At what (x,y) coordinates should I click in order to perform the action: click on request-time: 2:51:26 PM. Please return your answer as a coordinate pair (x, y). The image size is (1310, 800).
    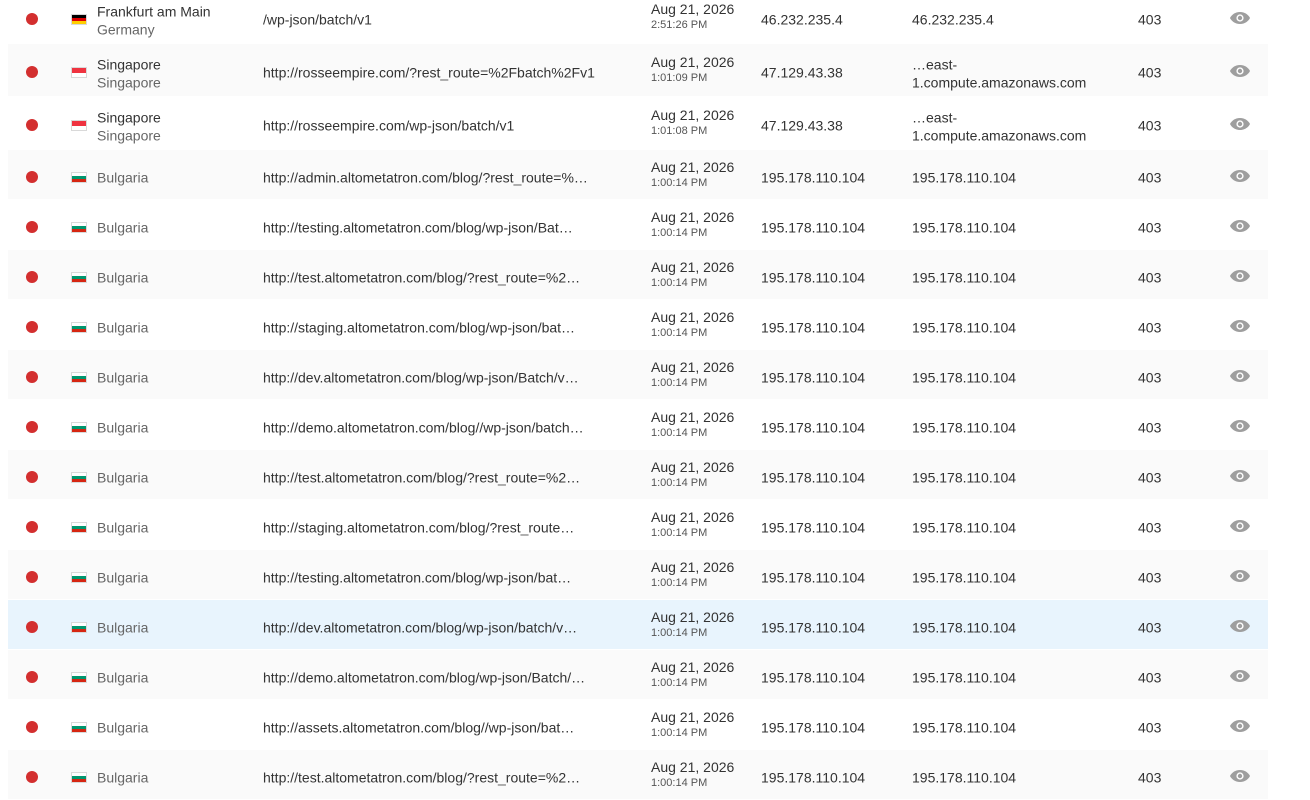
    Looking at the image, I should click on (679, 25).